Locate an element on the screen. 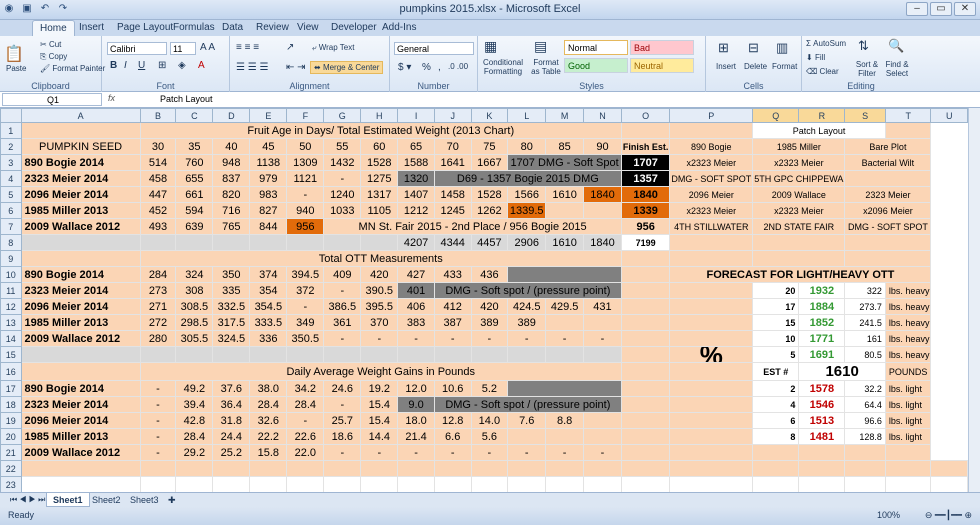 The image size is (980, 525). clear-button: ⌫ Clear is located at coordinates (822, 71).